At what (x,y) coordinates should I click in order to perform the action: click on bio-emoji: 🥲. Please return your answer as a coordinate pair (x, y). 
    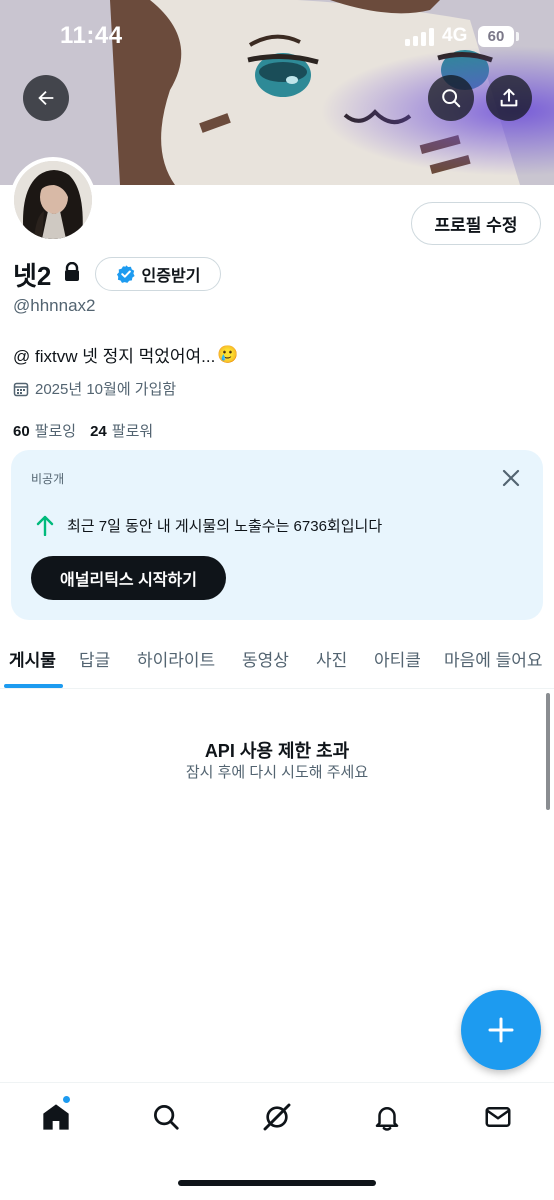
    Looking at the image, I should click on (228, 354).